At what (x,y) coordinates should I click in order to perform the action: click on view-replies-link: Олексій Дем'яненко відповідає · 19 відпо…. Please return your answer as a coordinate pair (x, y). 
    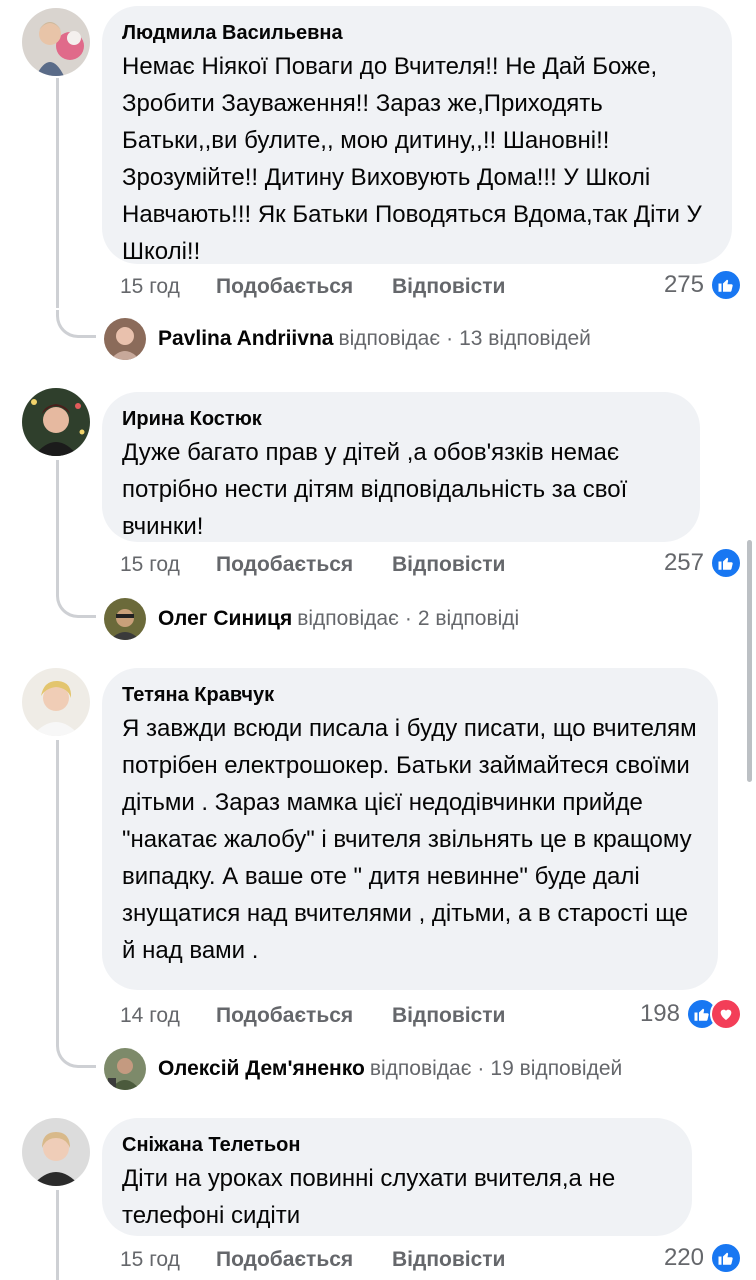
    Looking at the image, I should click on (363, 1069).